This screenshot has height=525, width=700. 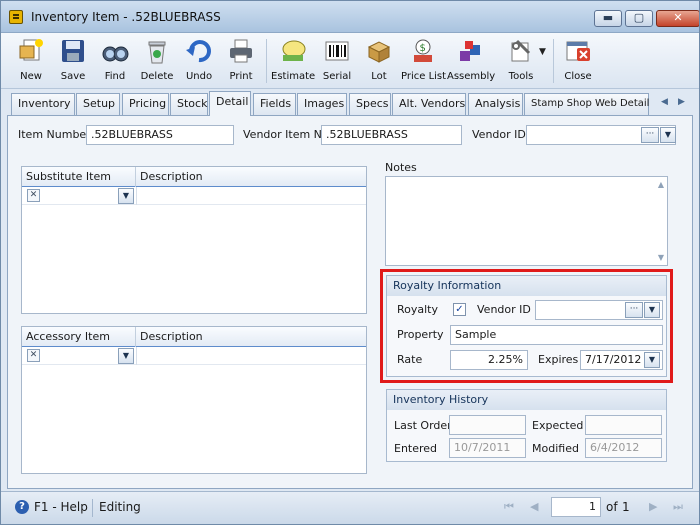 I want to click on close-button: Close, so click(x=578, y=61).